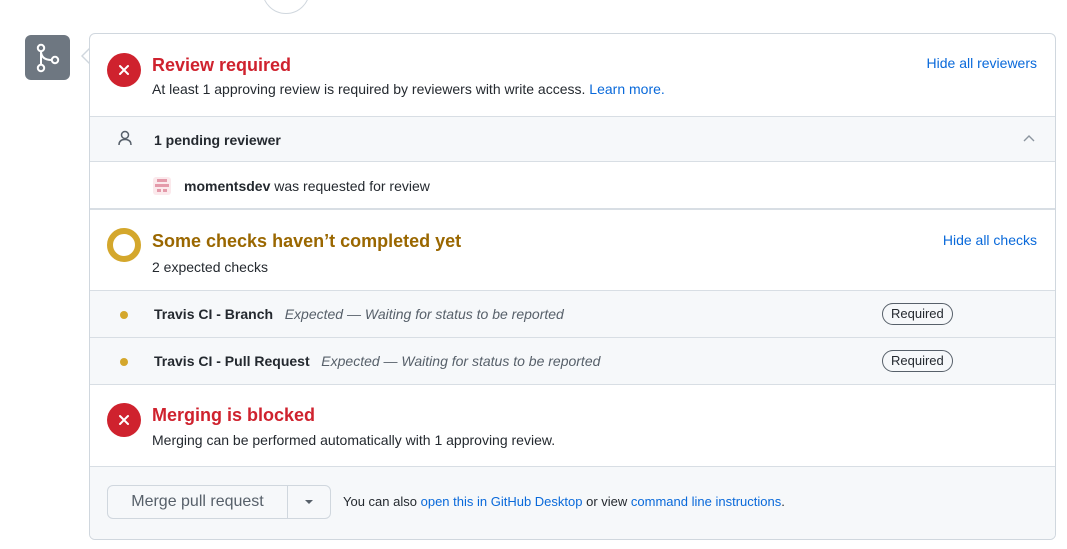  I want to click on caret-down-icon, so click(309, 502).